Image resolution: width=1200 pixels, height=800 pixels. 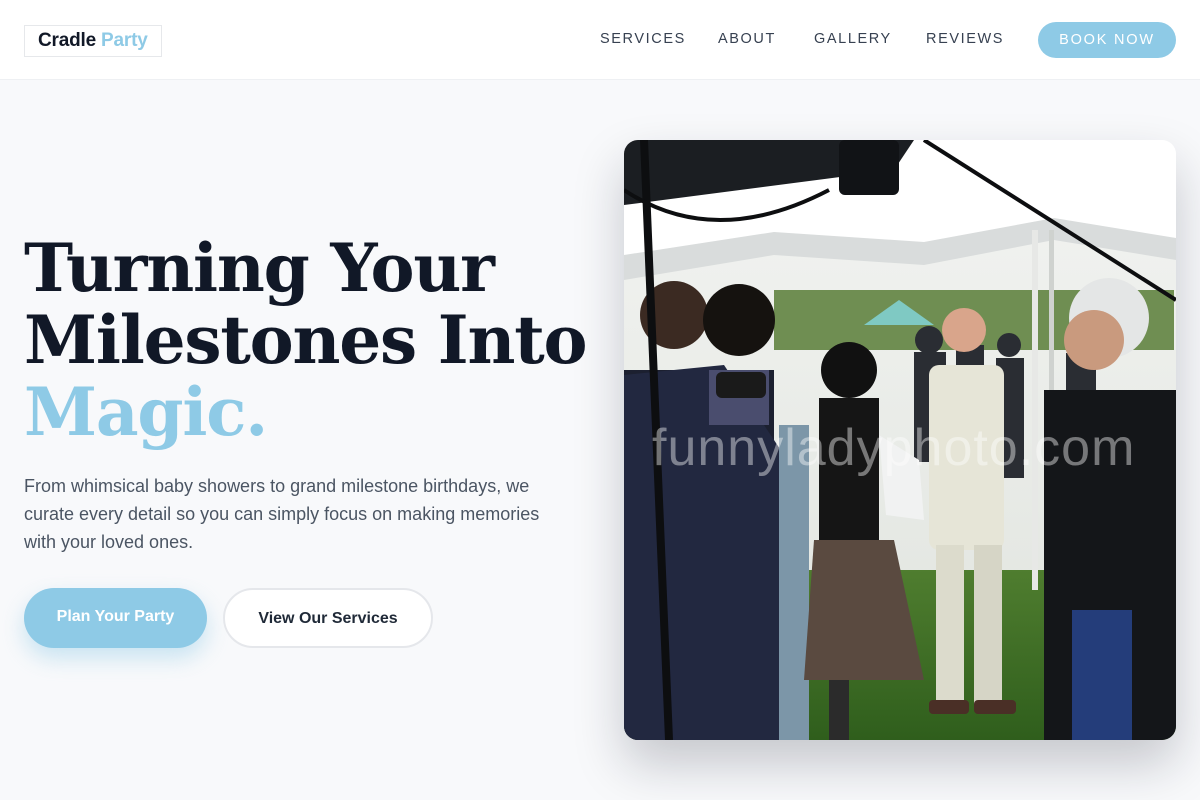 What do you see at coordinates (643, 39) in the screenshot?
I see `nav-link-services: SERVICES` at bounding box center [643, 39].